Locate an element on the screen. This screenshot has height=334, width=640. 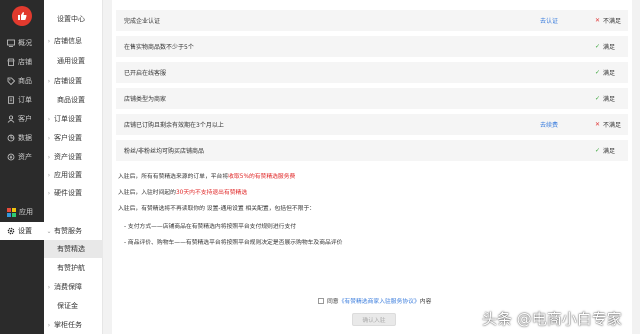
requirement-row: 已开启在线客服 ✓ 满足 is located at coordinates (372, 72).